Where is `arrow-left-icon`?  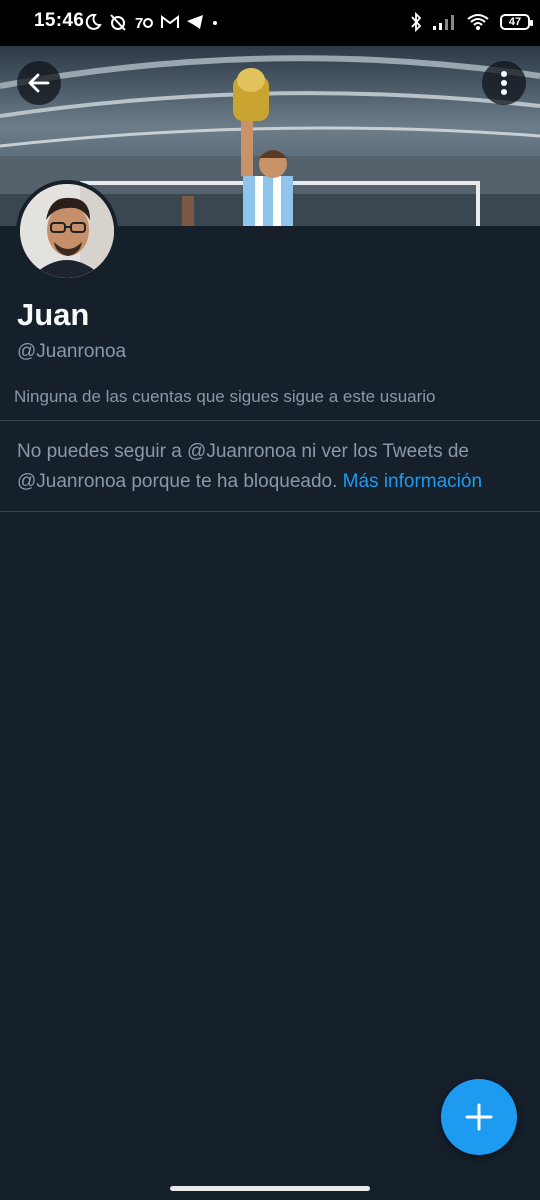 arrow-left-icon is located at coordinates (39, 83).